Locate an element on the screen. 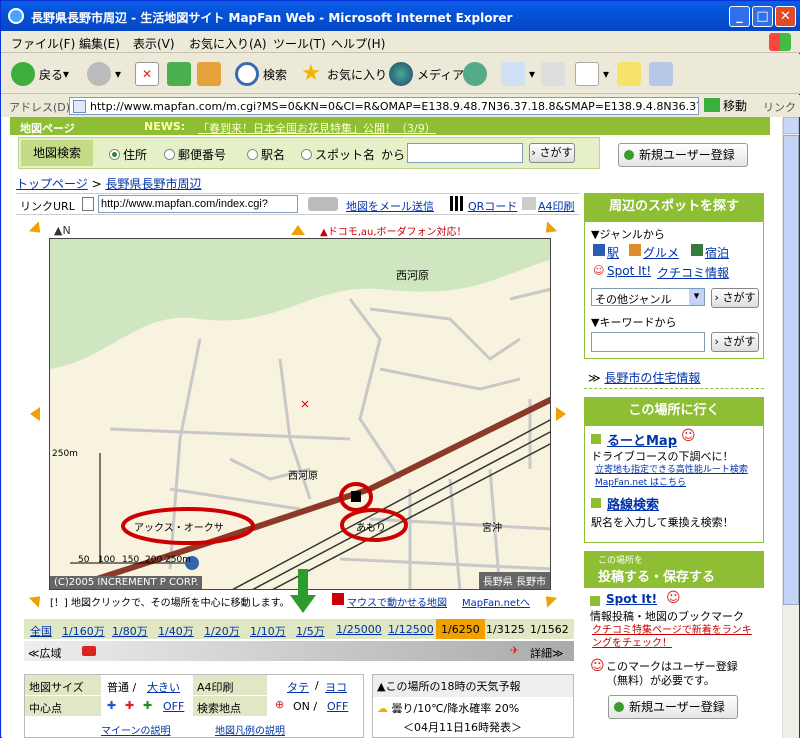 Image resolution: width=800 pixels, height=738 pixels. scale-option: 1/80万 is located at coordinates (130, 631).